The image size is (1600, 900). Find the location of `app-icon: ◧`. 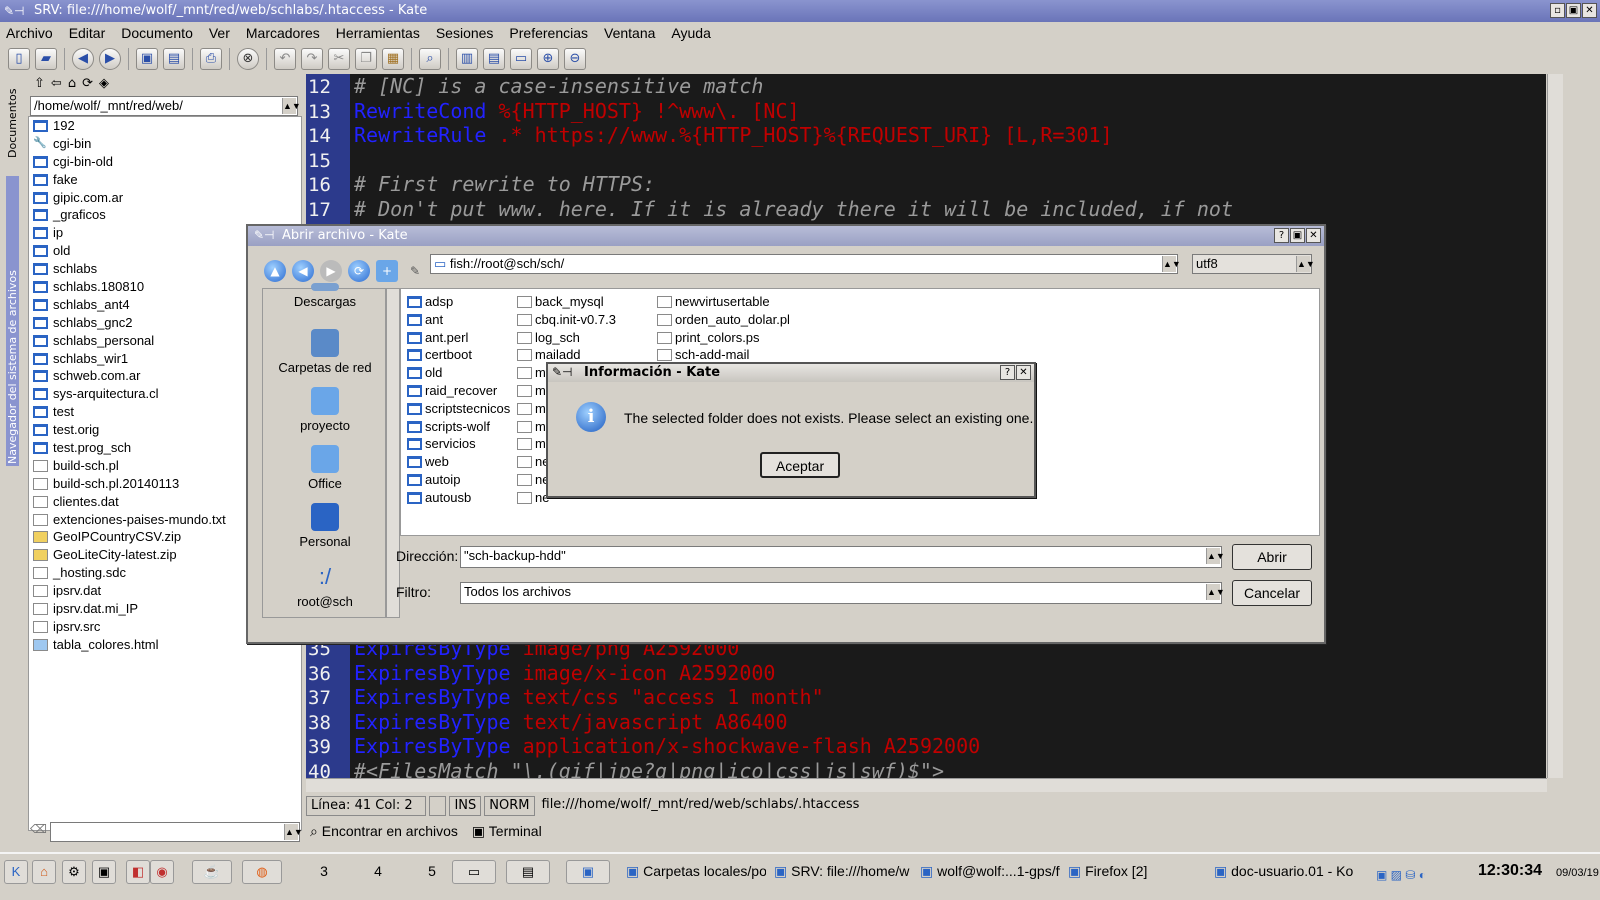

app-icon: ◧ is located at coordinates (138, 872).